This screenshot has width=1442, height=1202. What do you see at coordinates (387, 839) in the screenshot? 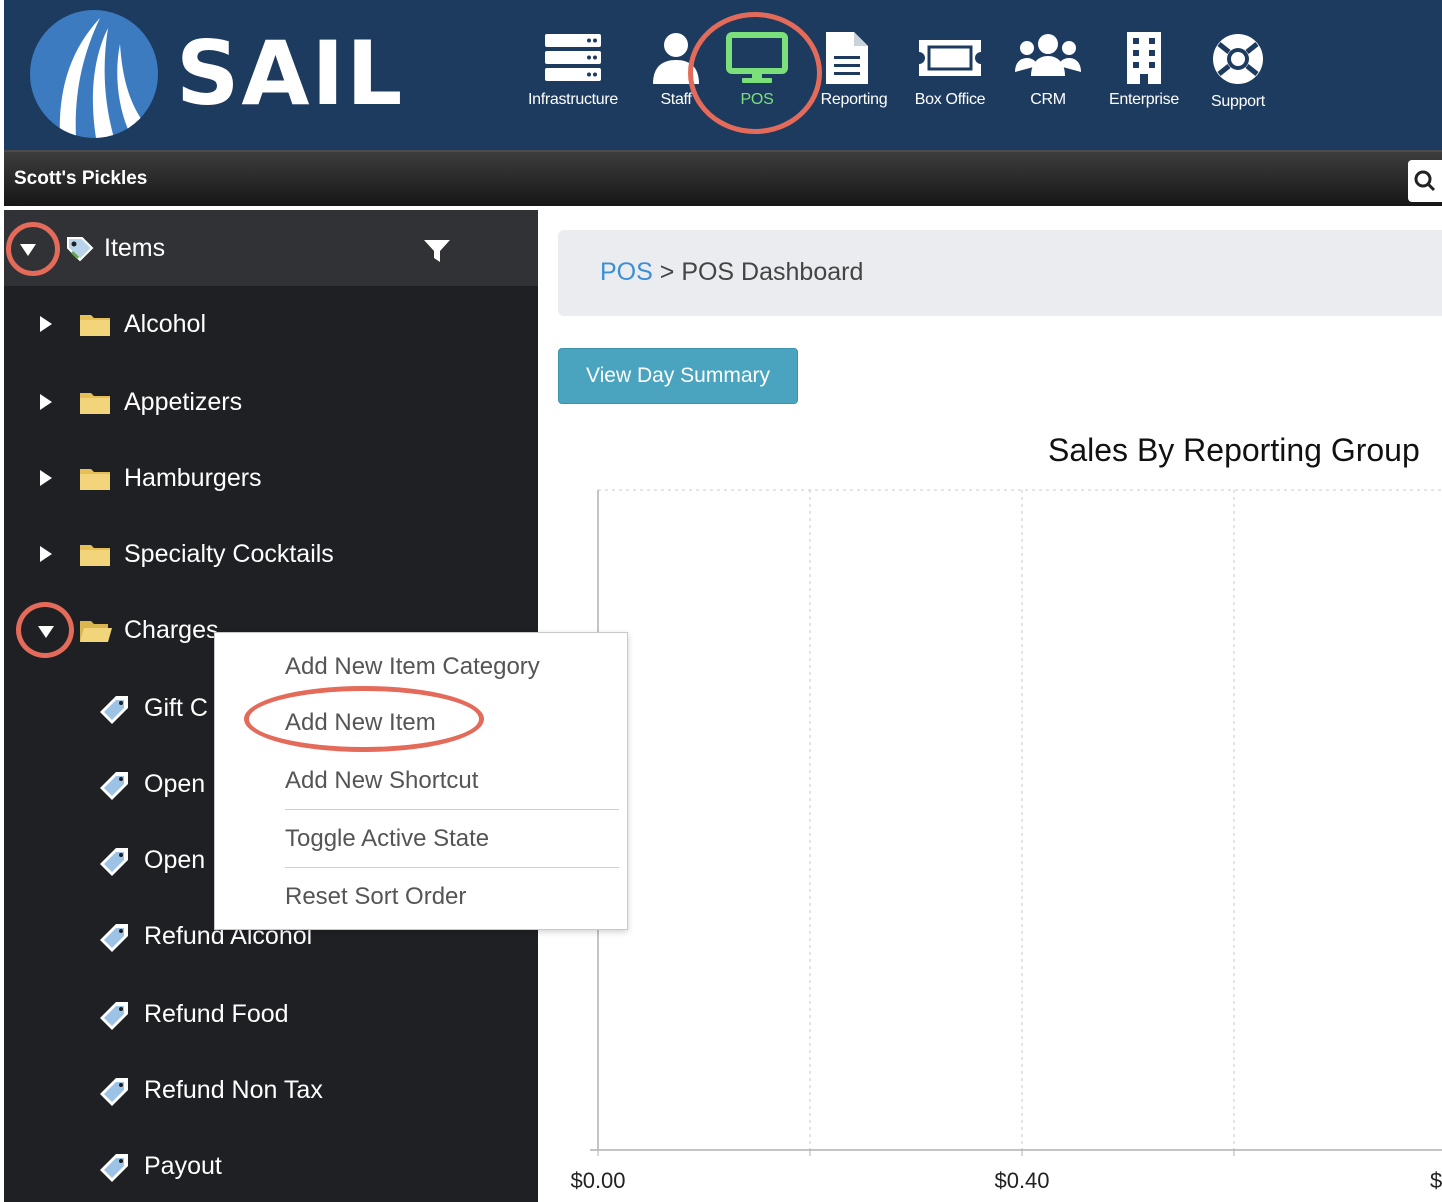
I see `menu-toggle-active-state: Toggle Active State` at bounding box center [387, 839].